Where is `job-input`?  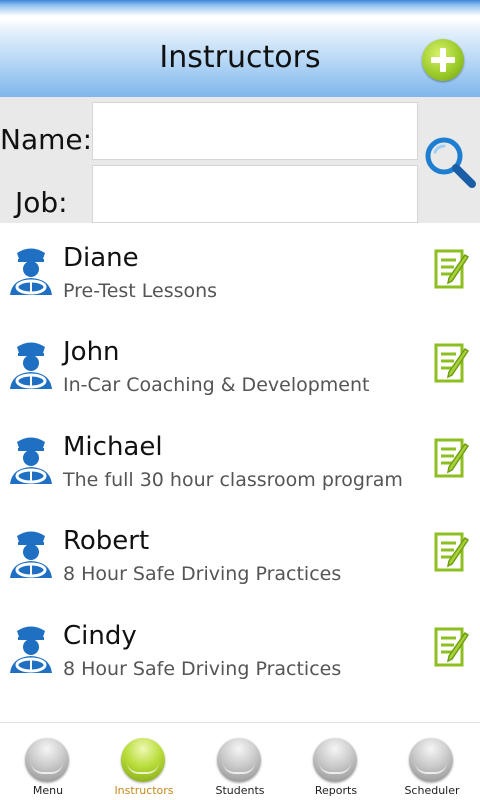
job-input is located at coordinates (255, 194).